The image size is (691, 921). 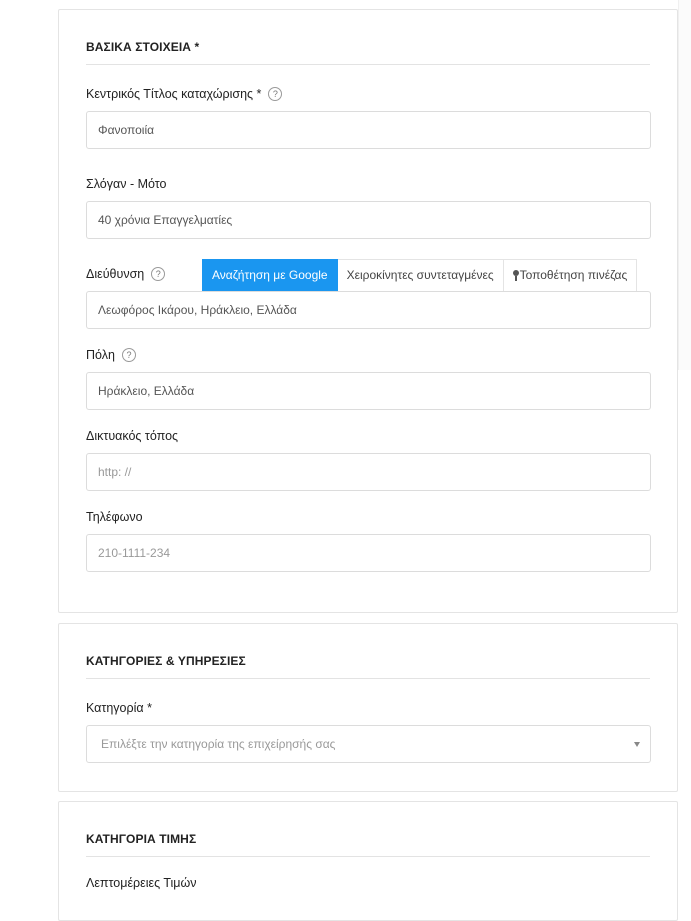 What do you see at coordinates (515, 275) in the screenshot?
I see `map-pin-icon` at bounding box center [515, 275].